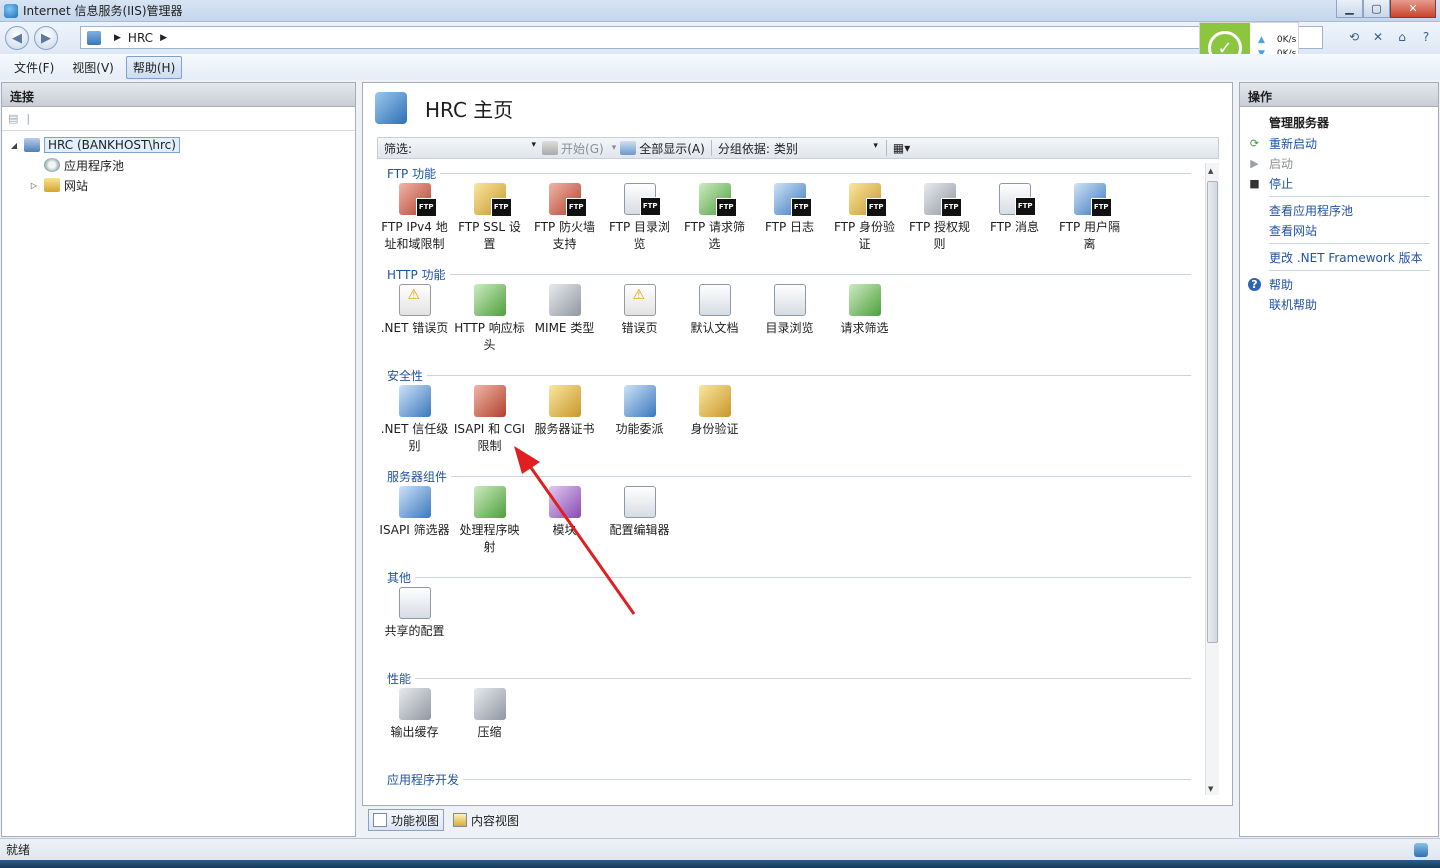 This screenshot has width=1440, height=868. What do you see at coordinates (1212, 412) in the screenshot?
I see `scroll-thumb` at bounding box center [1212, 412].